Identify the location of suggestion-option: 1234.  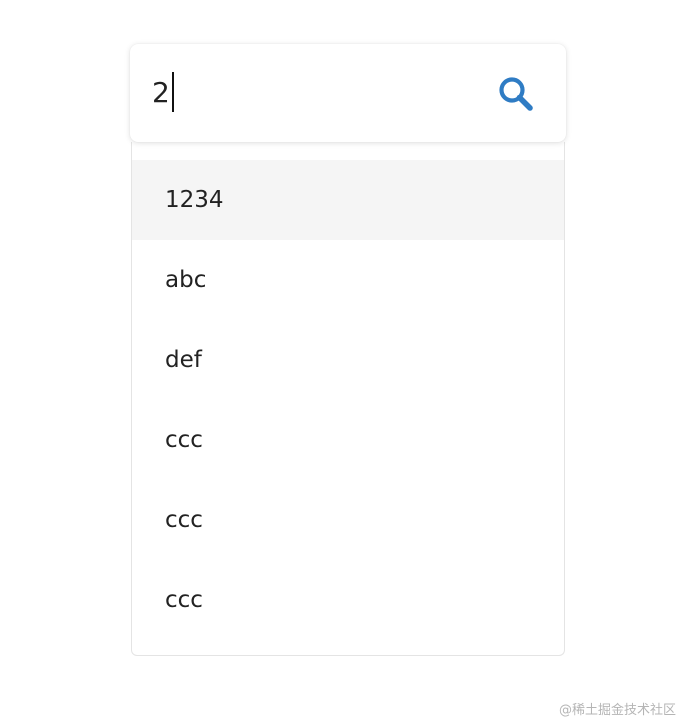
(348, 200).